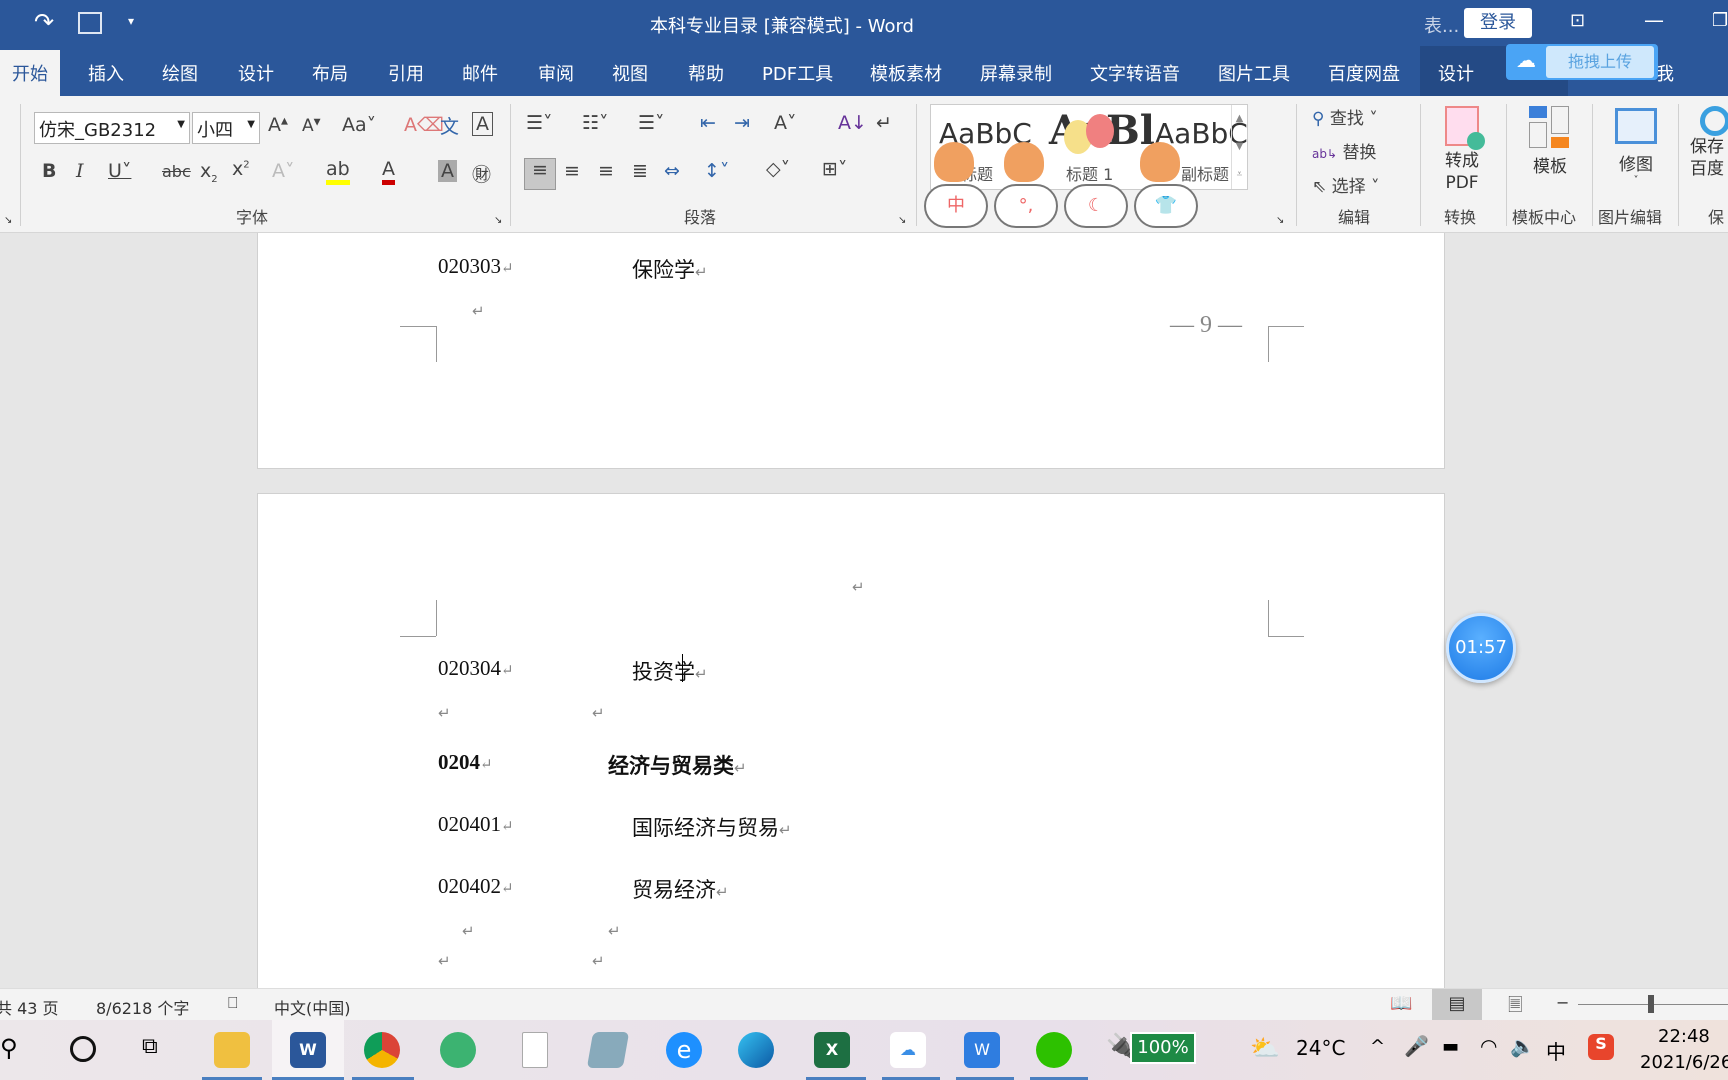 This screenshot has width=1728, height=1080. Describe the element at coordinates (338, 171) in the screenshot. I see `highlight-icon: ab` at that location.